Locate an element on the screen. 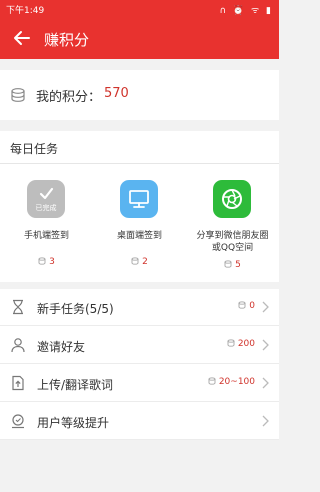 The image size is (320, 492). list-item-invite-friends: 邀请好友 200 is located at coordinates (139, 345).